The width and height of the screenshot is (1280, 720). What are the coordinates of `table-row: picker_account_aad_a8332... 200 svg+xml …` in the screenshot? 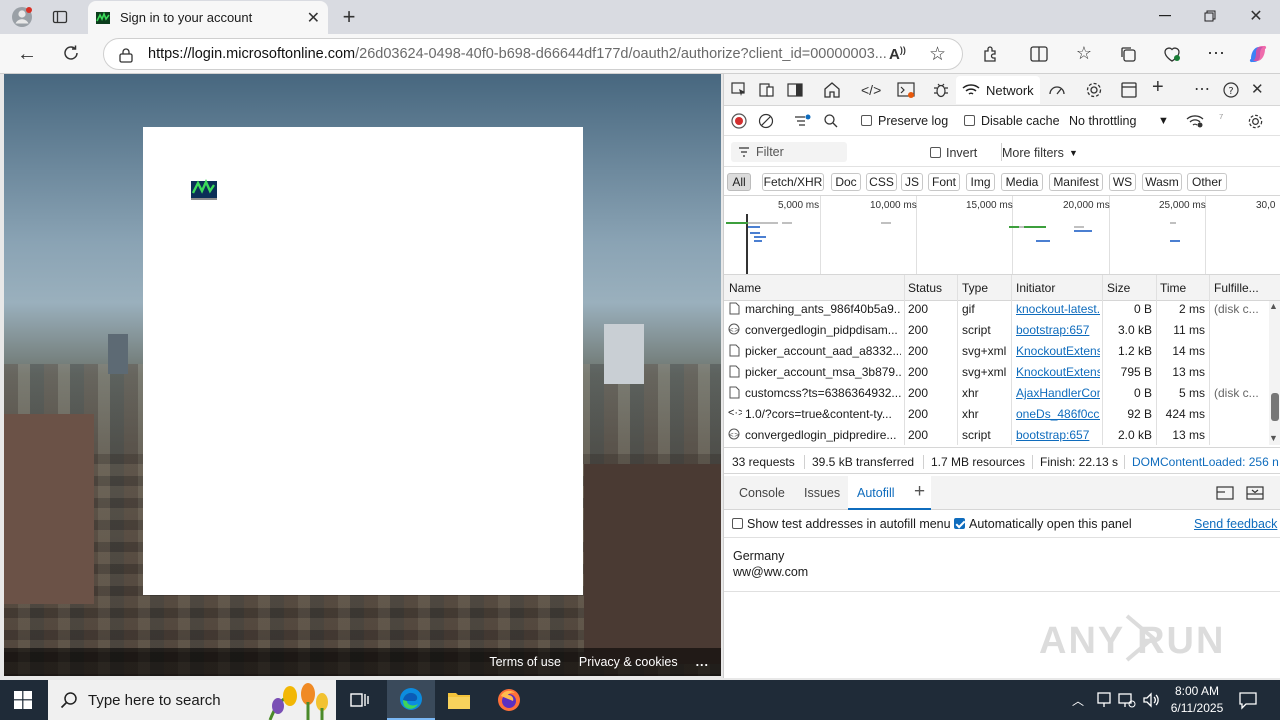 It's located at (996, 351).